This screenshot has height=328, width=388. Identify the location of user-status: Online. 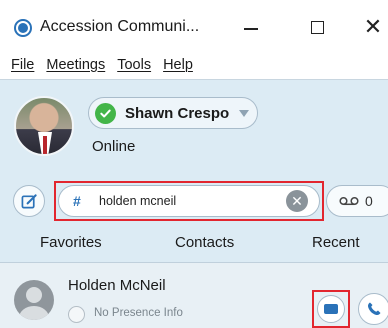
(114, 146).